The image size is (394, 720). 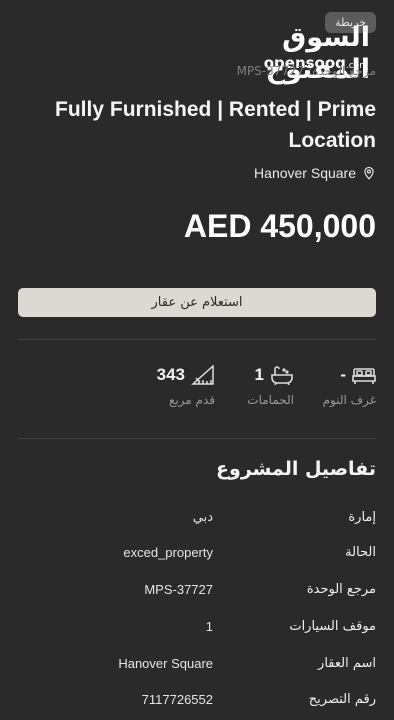 What do you see at coordinates (168, 552) in the screenshot?
I see `detail-value: exced_property` at bounding box center [168, 552].